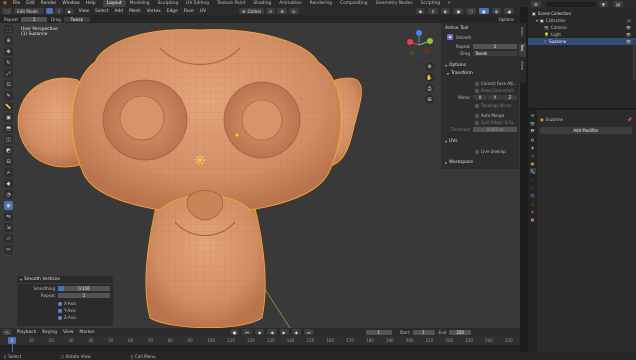 The width and height of the screenshot is (636, 360). I want to click on mirror-x-button: X, so click(480, 97).